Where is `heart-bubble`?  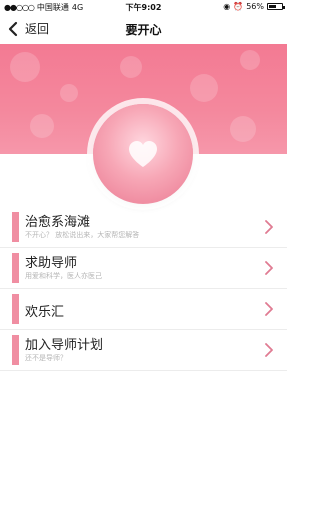 heart-bubble is located at coordinates (143, 154).